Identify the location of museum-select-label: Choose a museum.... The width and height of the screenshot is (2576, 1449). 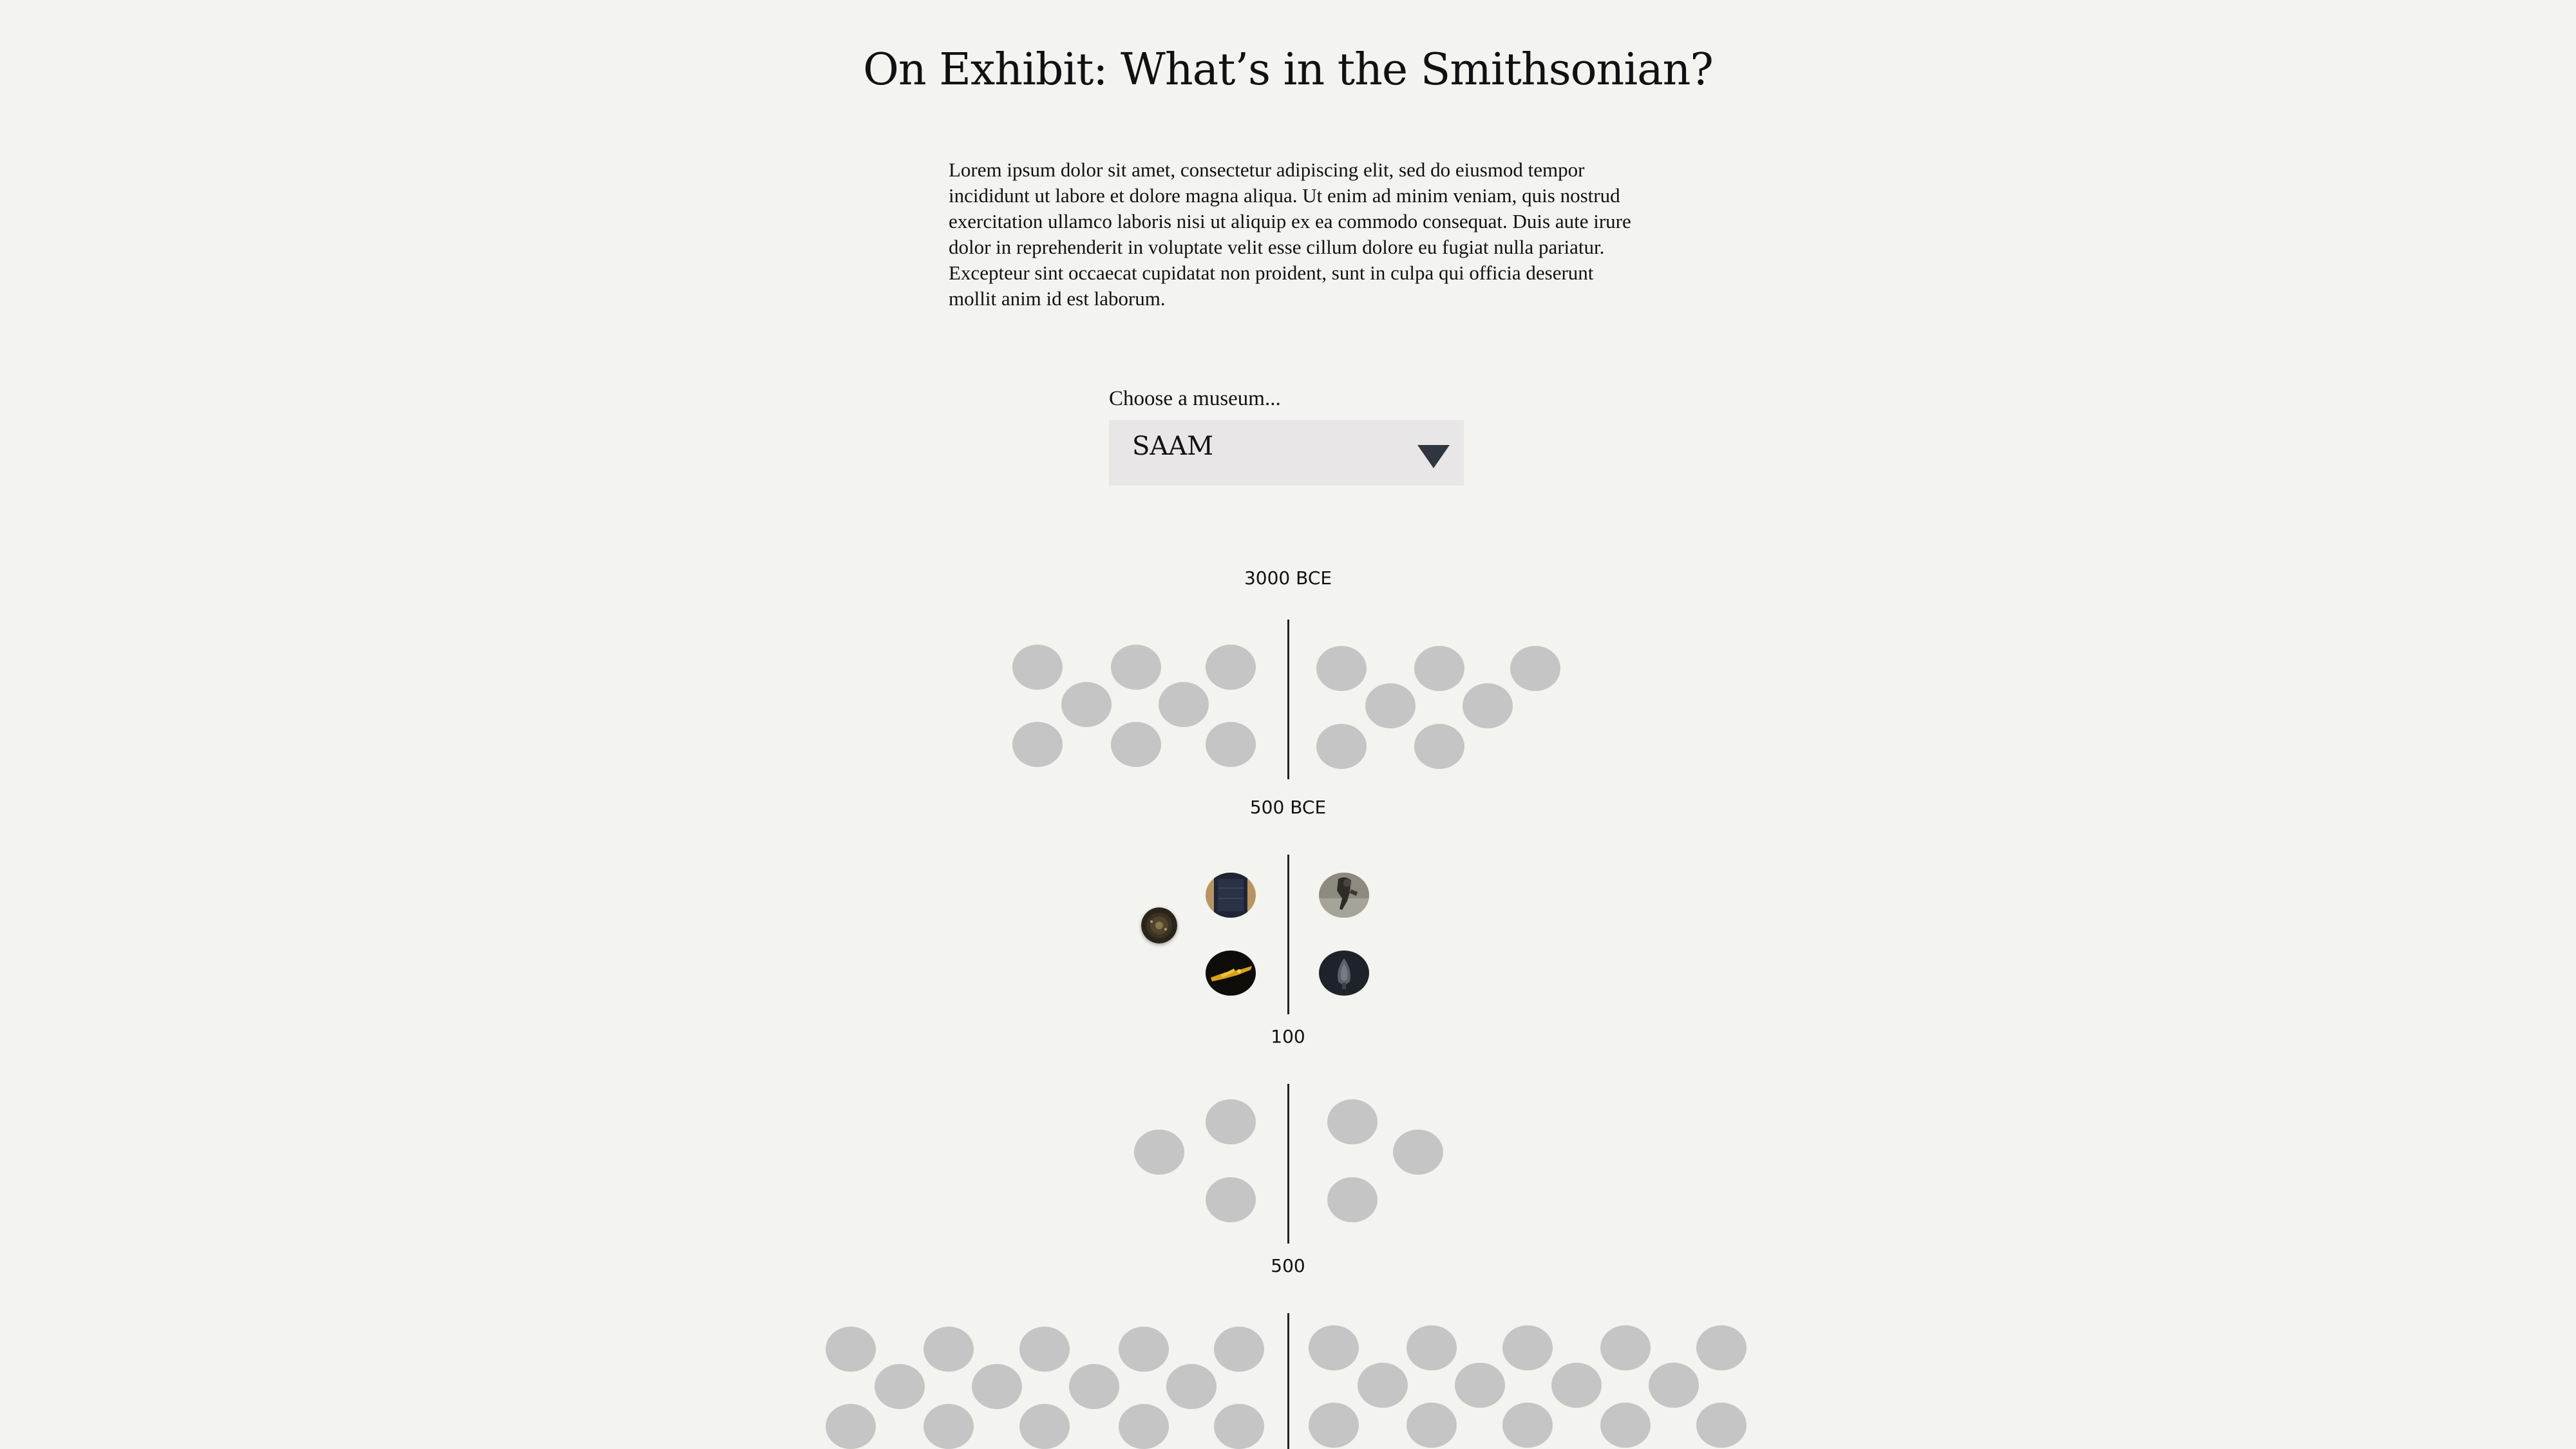
(1195, 399).